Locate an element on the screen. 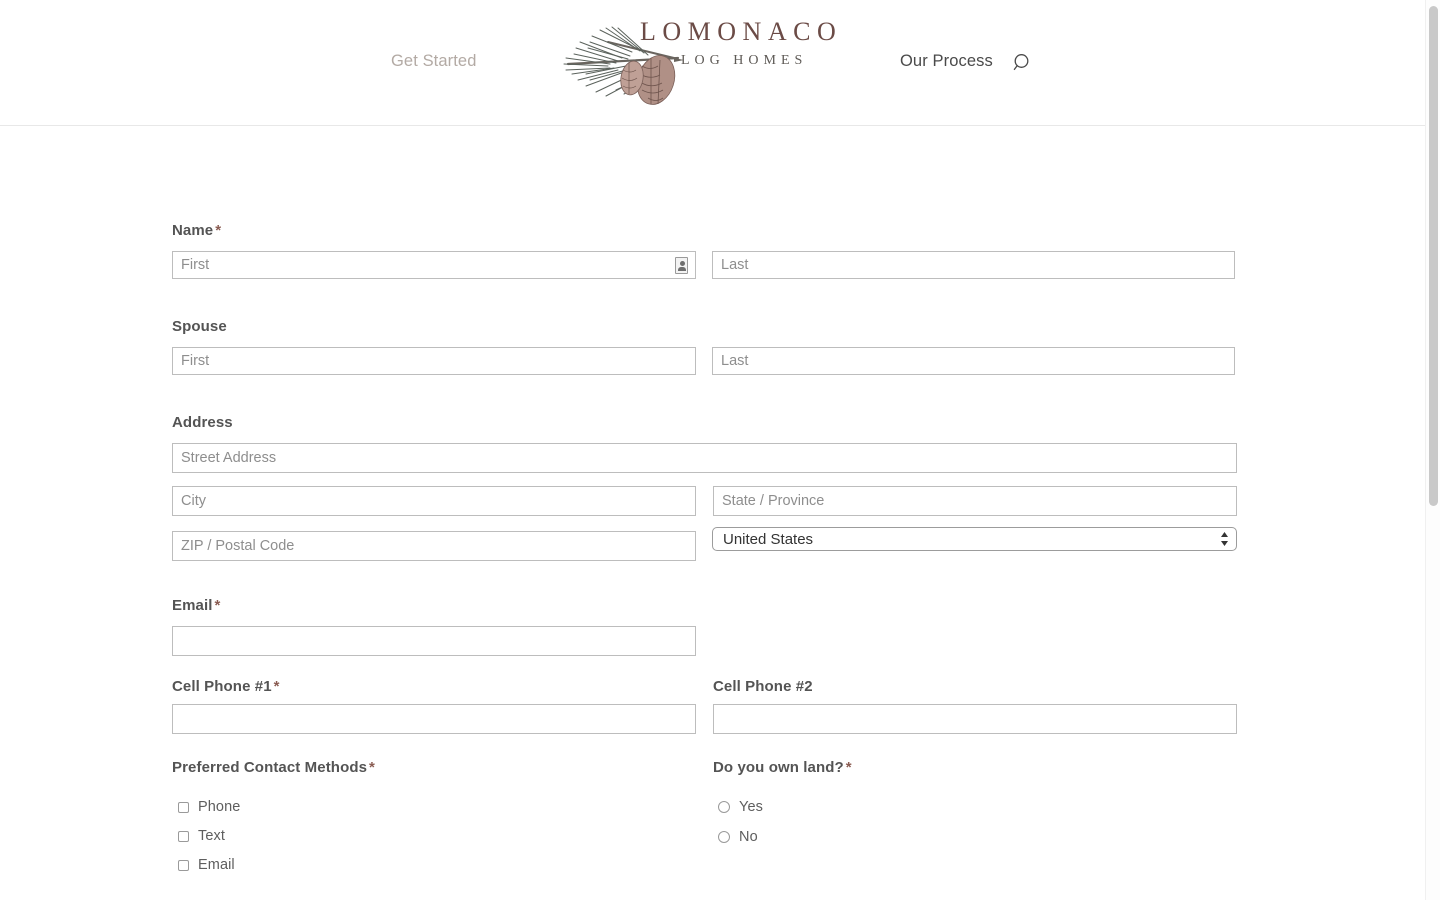  contact-card-icon is located at coordinates (681, 265).